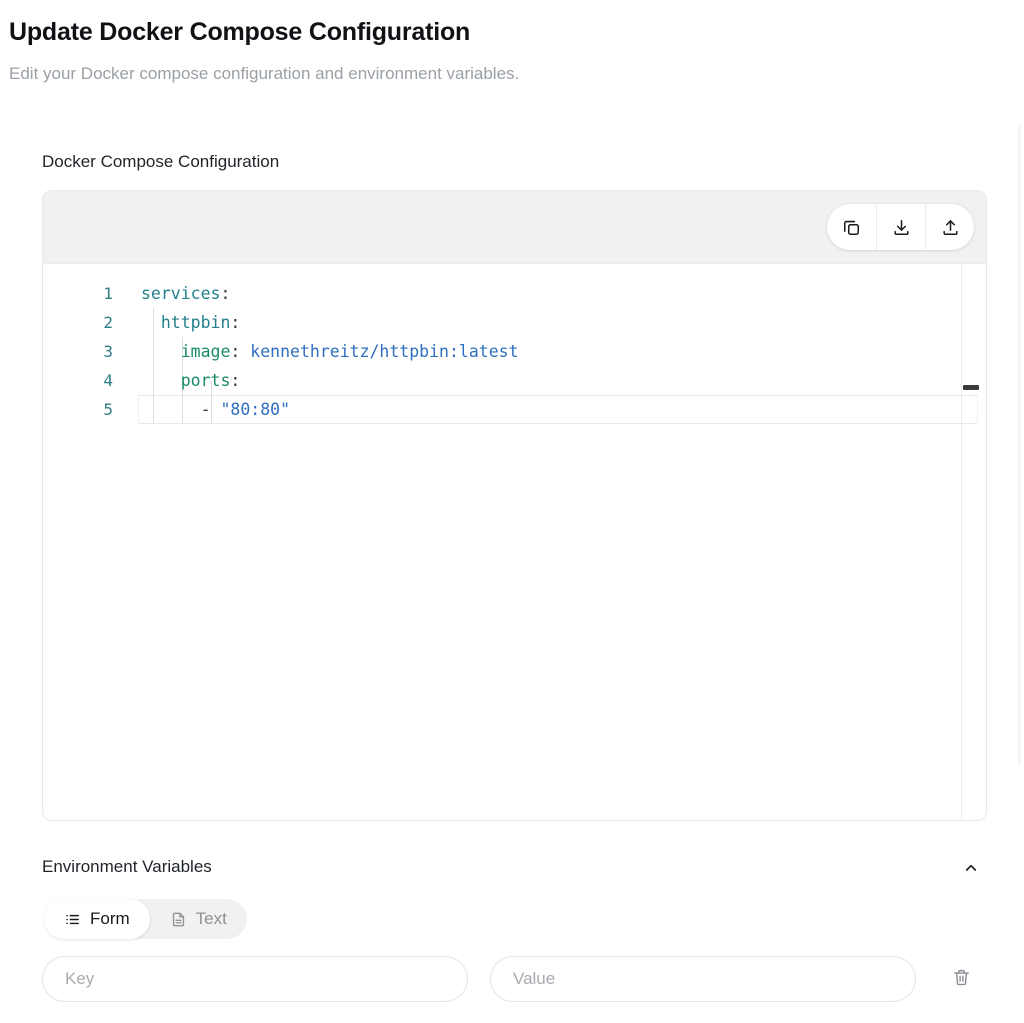  What do you see at coordinates (563, 409) in the screenshot?
I see `code-line-content: - "80:80"` at bounding box center [563, 409].